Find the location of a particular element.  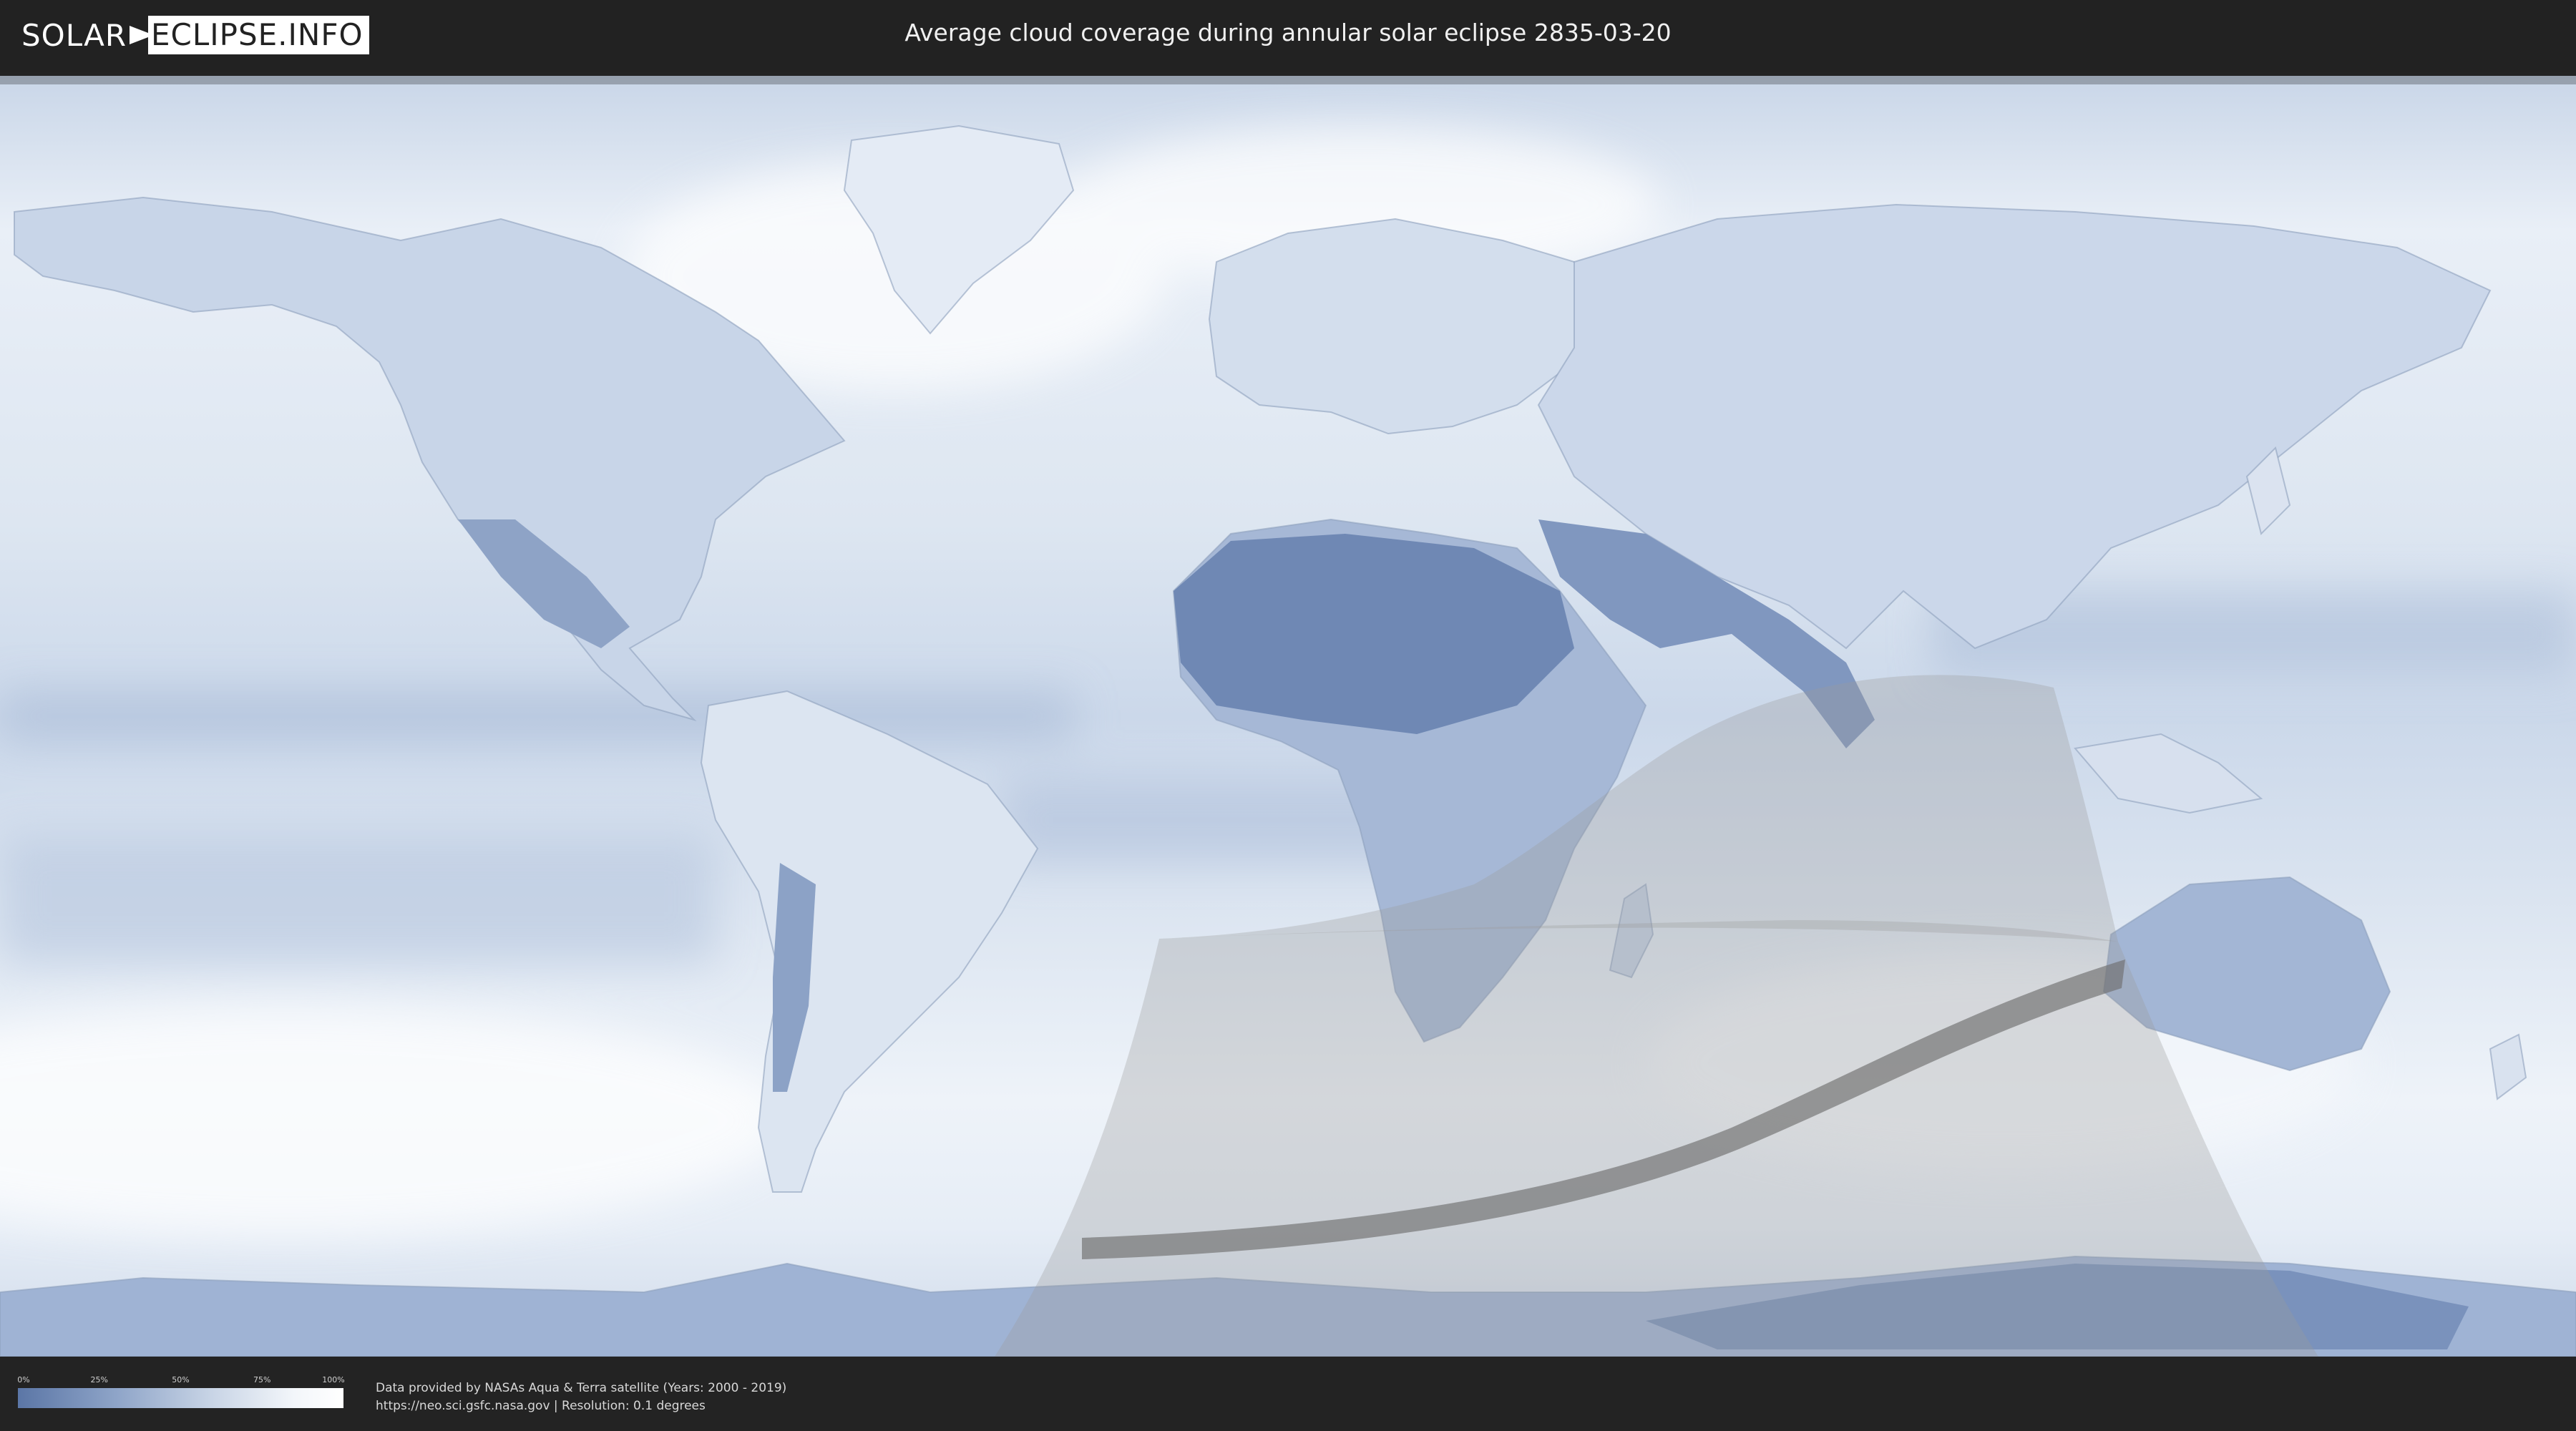

legend-tick-label: 75% is located at coordinates (262, 1379).